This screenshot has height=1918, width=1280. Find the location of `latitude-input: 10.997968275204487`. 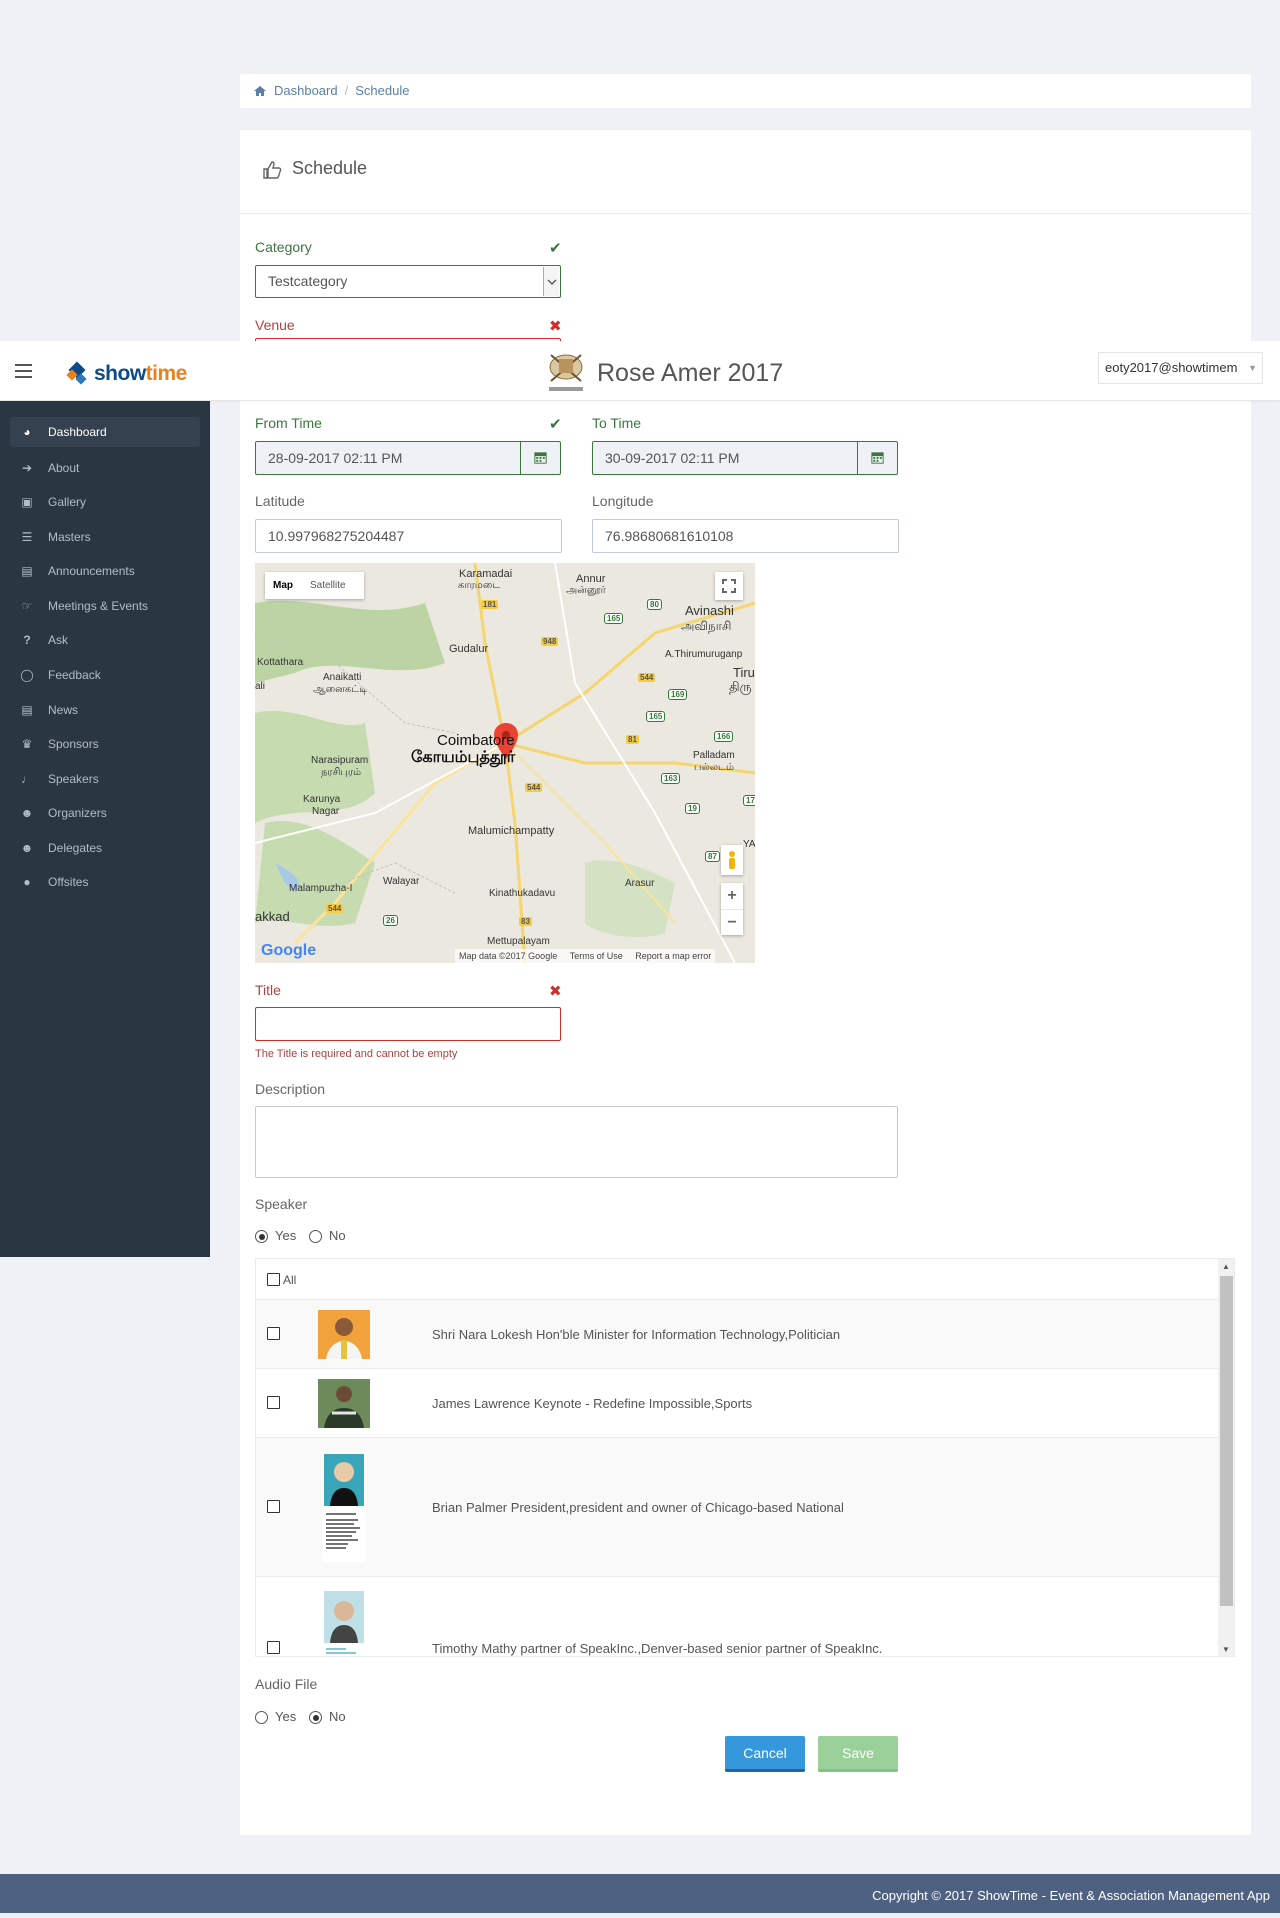

latitude-input: 10.997968275204487 is located at coordinates (408, 536).